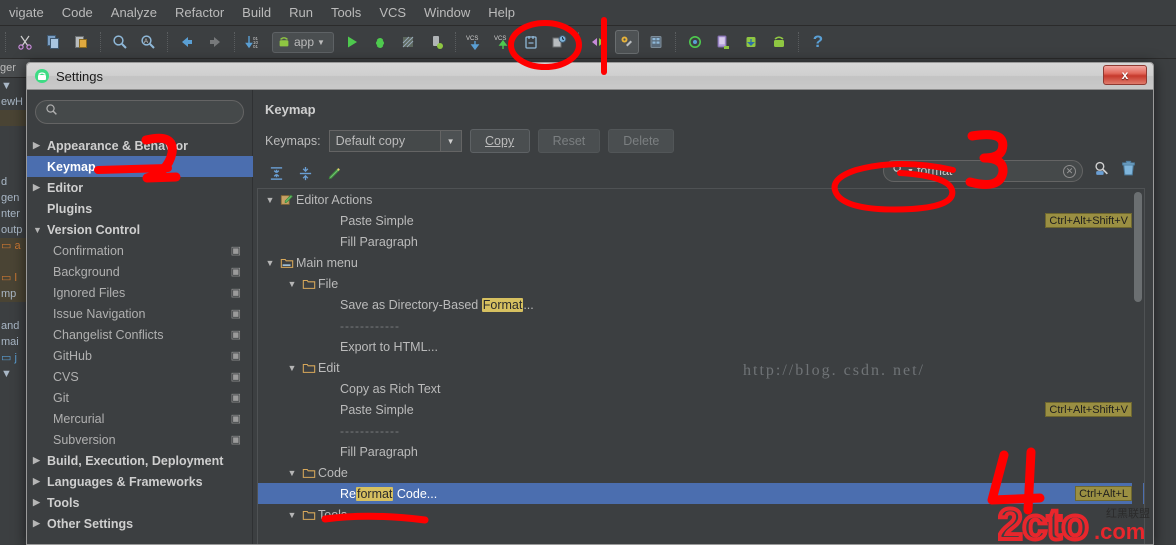 The width and height of the screenshot is (1176, 545). I want to click on sidebar-search-box, so click(139, 112).